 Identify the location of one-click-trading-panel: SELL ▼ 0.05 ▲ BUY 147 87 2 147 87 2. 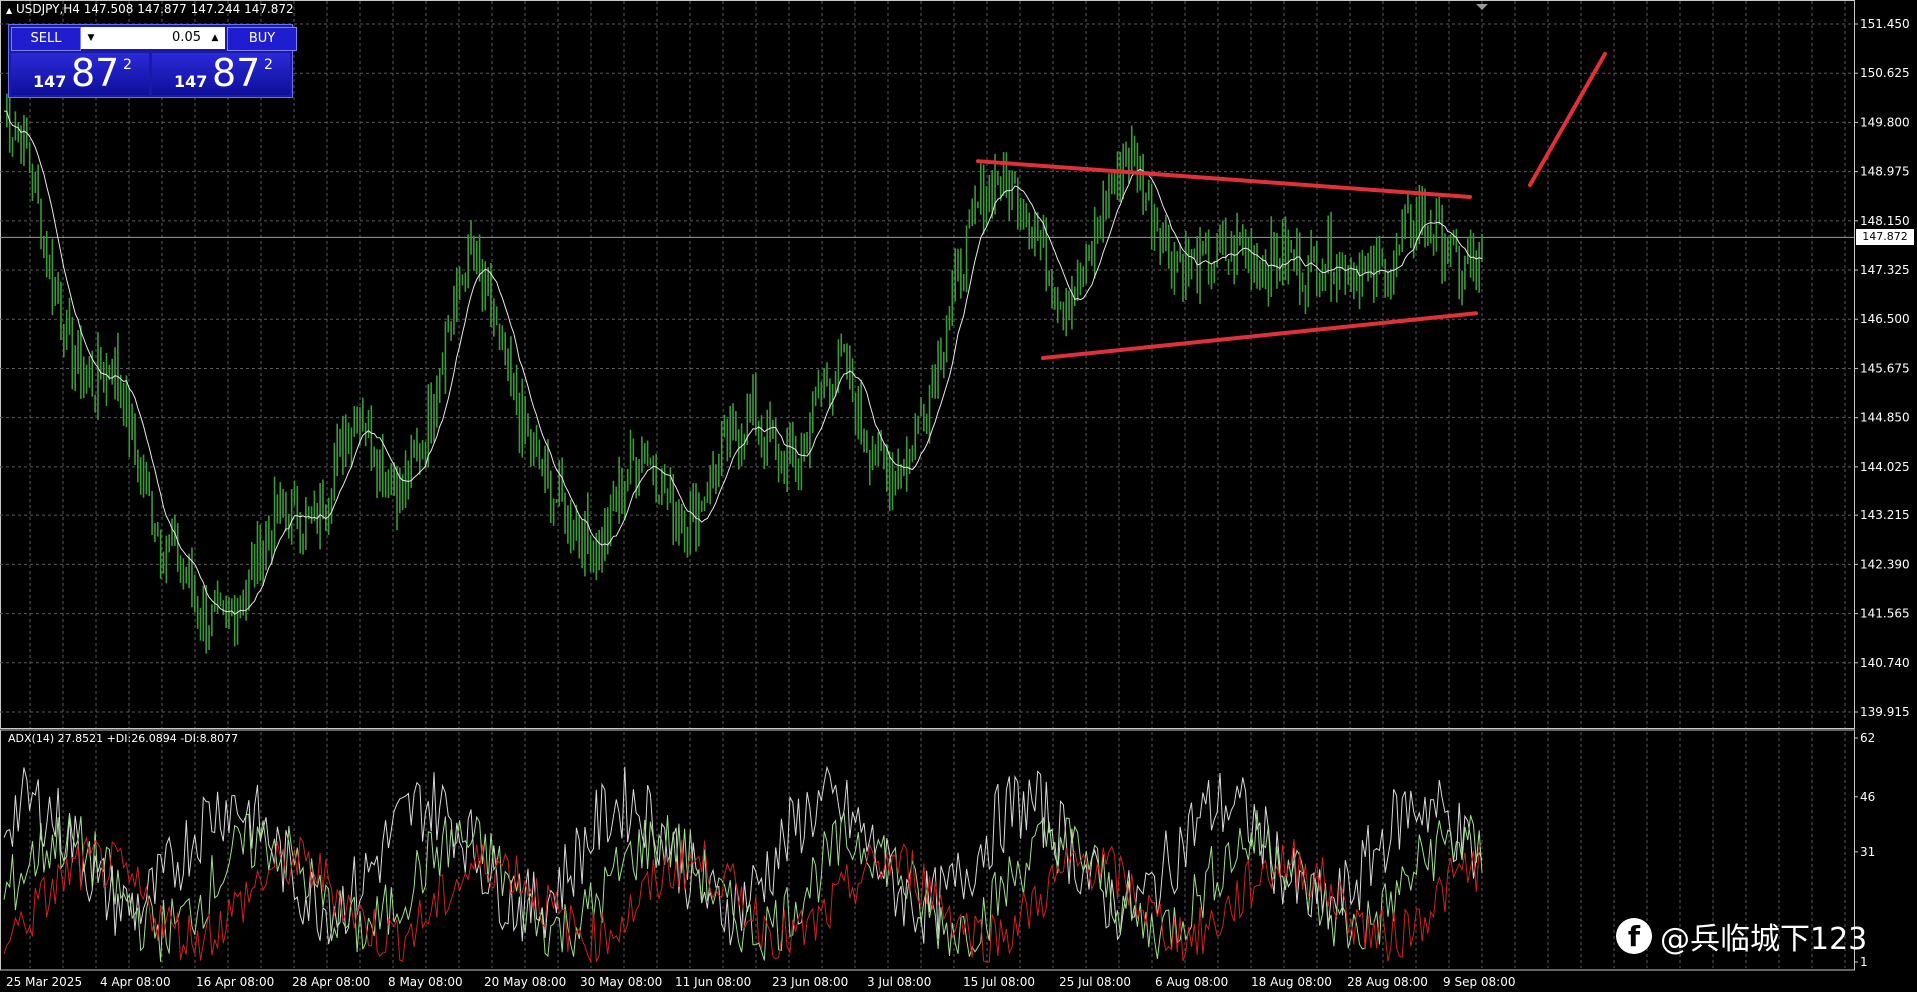
(152, 61).